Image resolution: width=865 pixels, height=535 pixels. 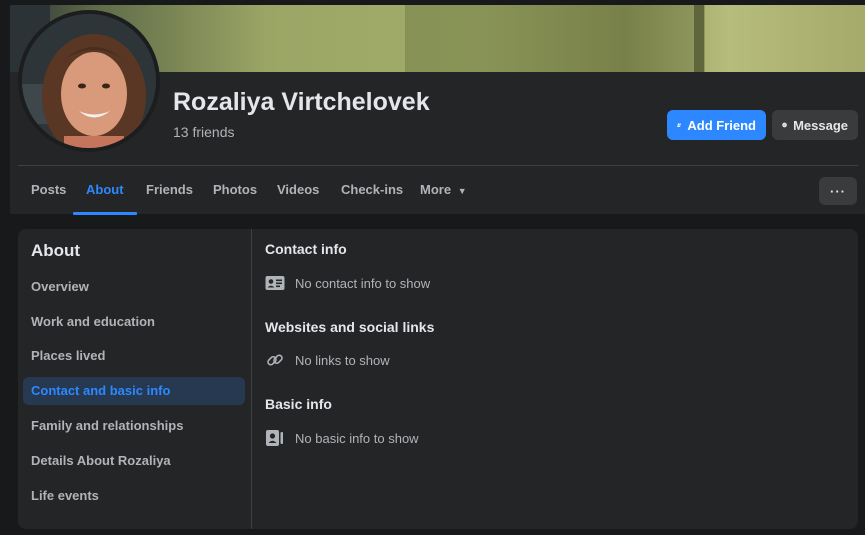 What do you see at coordinates (820, 125) in the screenshot?
I see `message-label: Message` at bounding box center [820, 125].